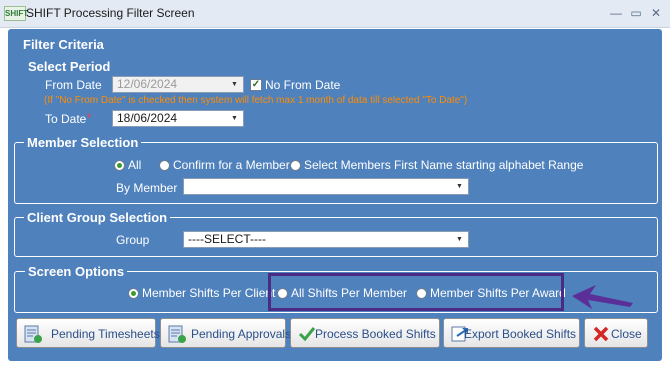  I want to click on pending-approvals-button: Pending Approvals, so click(225, 333).